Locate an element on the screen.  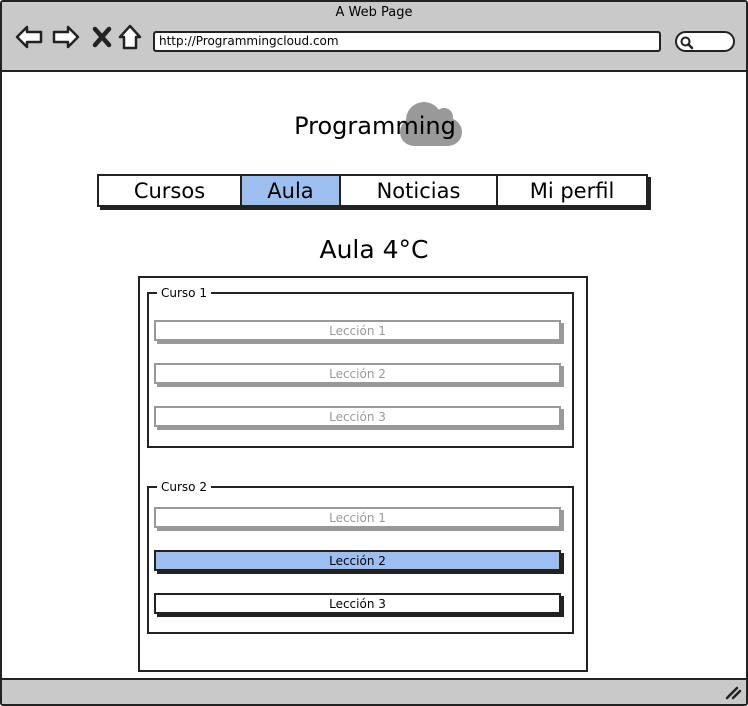
tab-aula: Aula is located at coordinates (291, 190).